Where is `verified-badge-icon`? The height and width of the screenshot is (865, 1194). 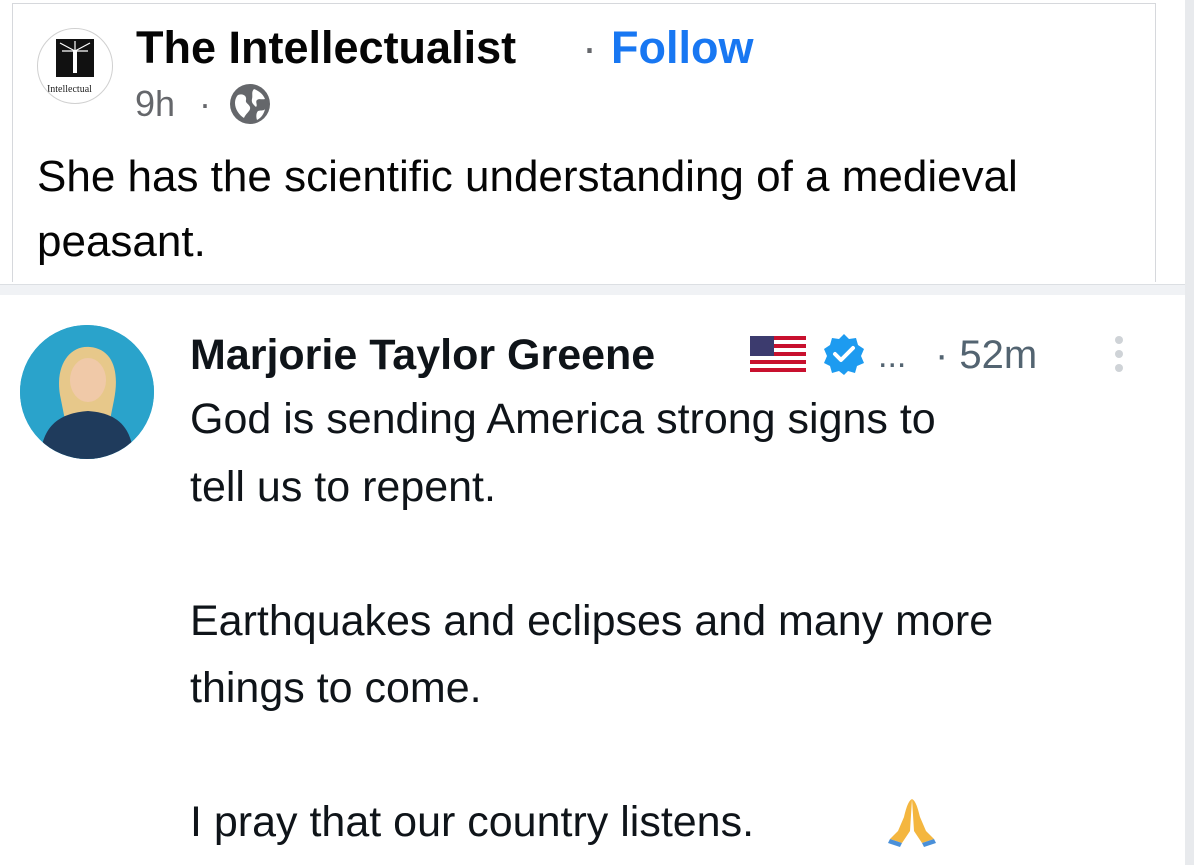 verified-badge-icon is located at coordinates (844, 354).